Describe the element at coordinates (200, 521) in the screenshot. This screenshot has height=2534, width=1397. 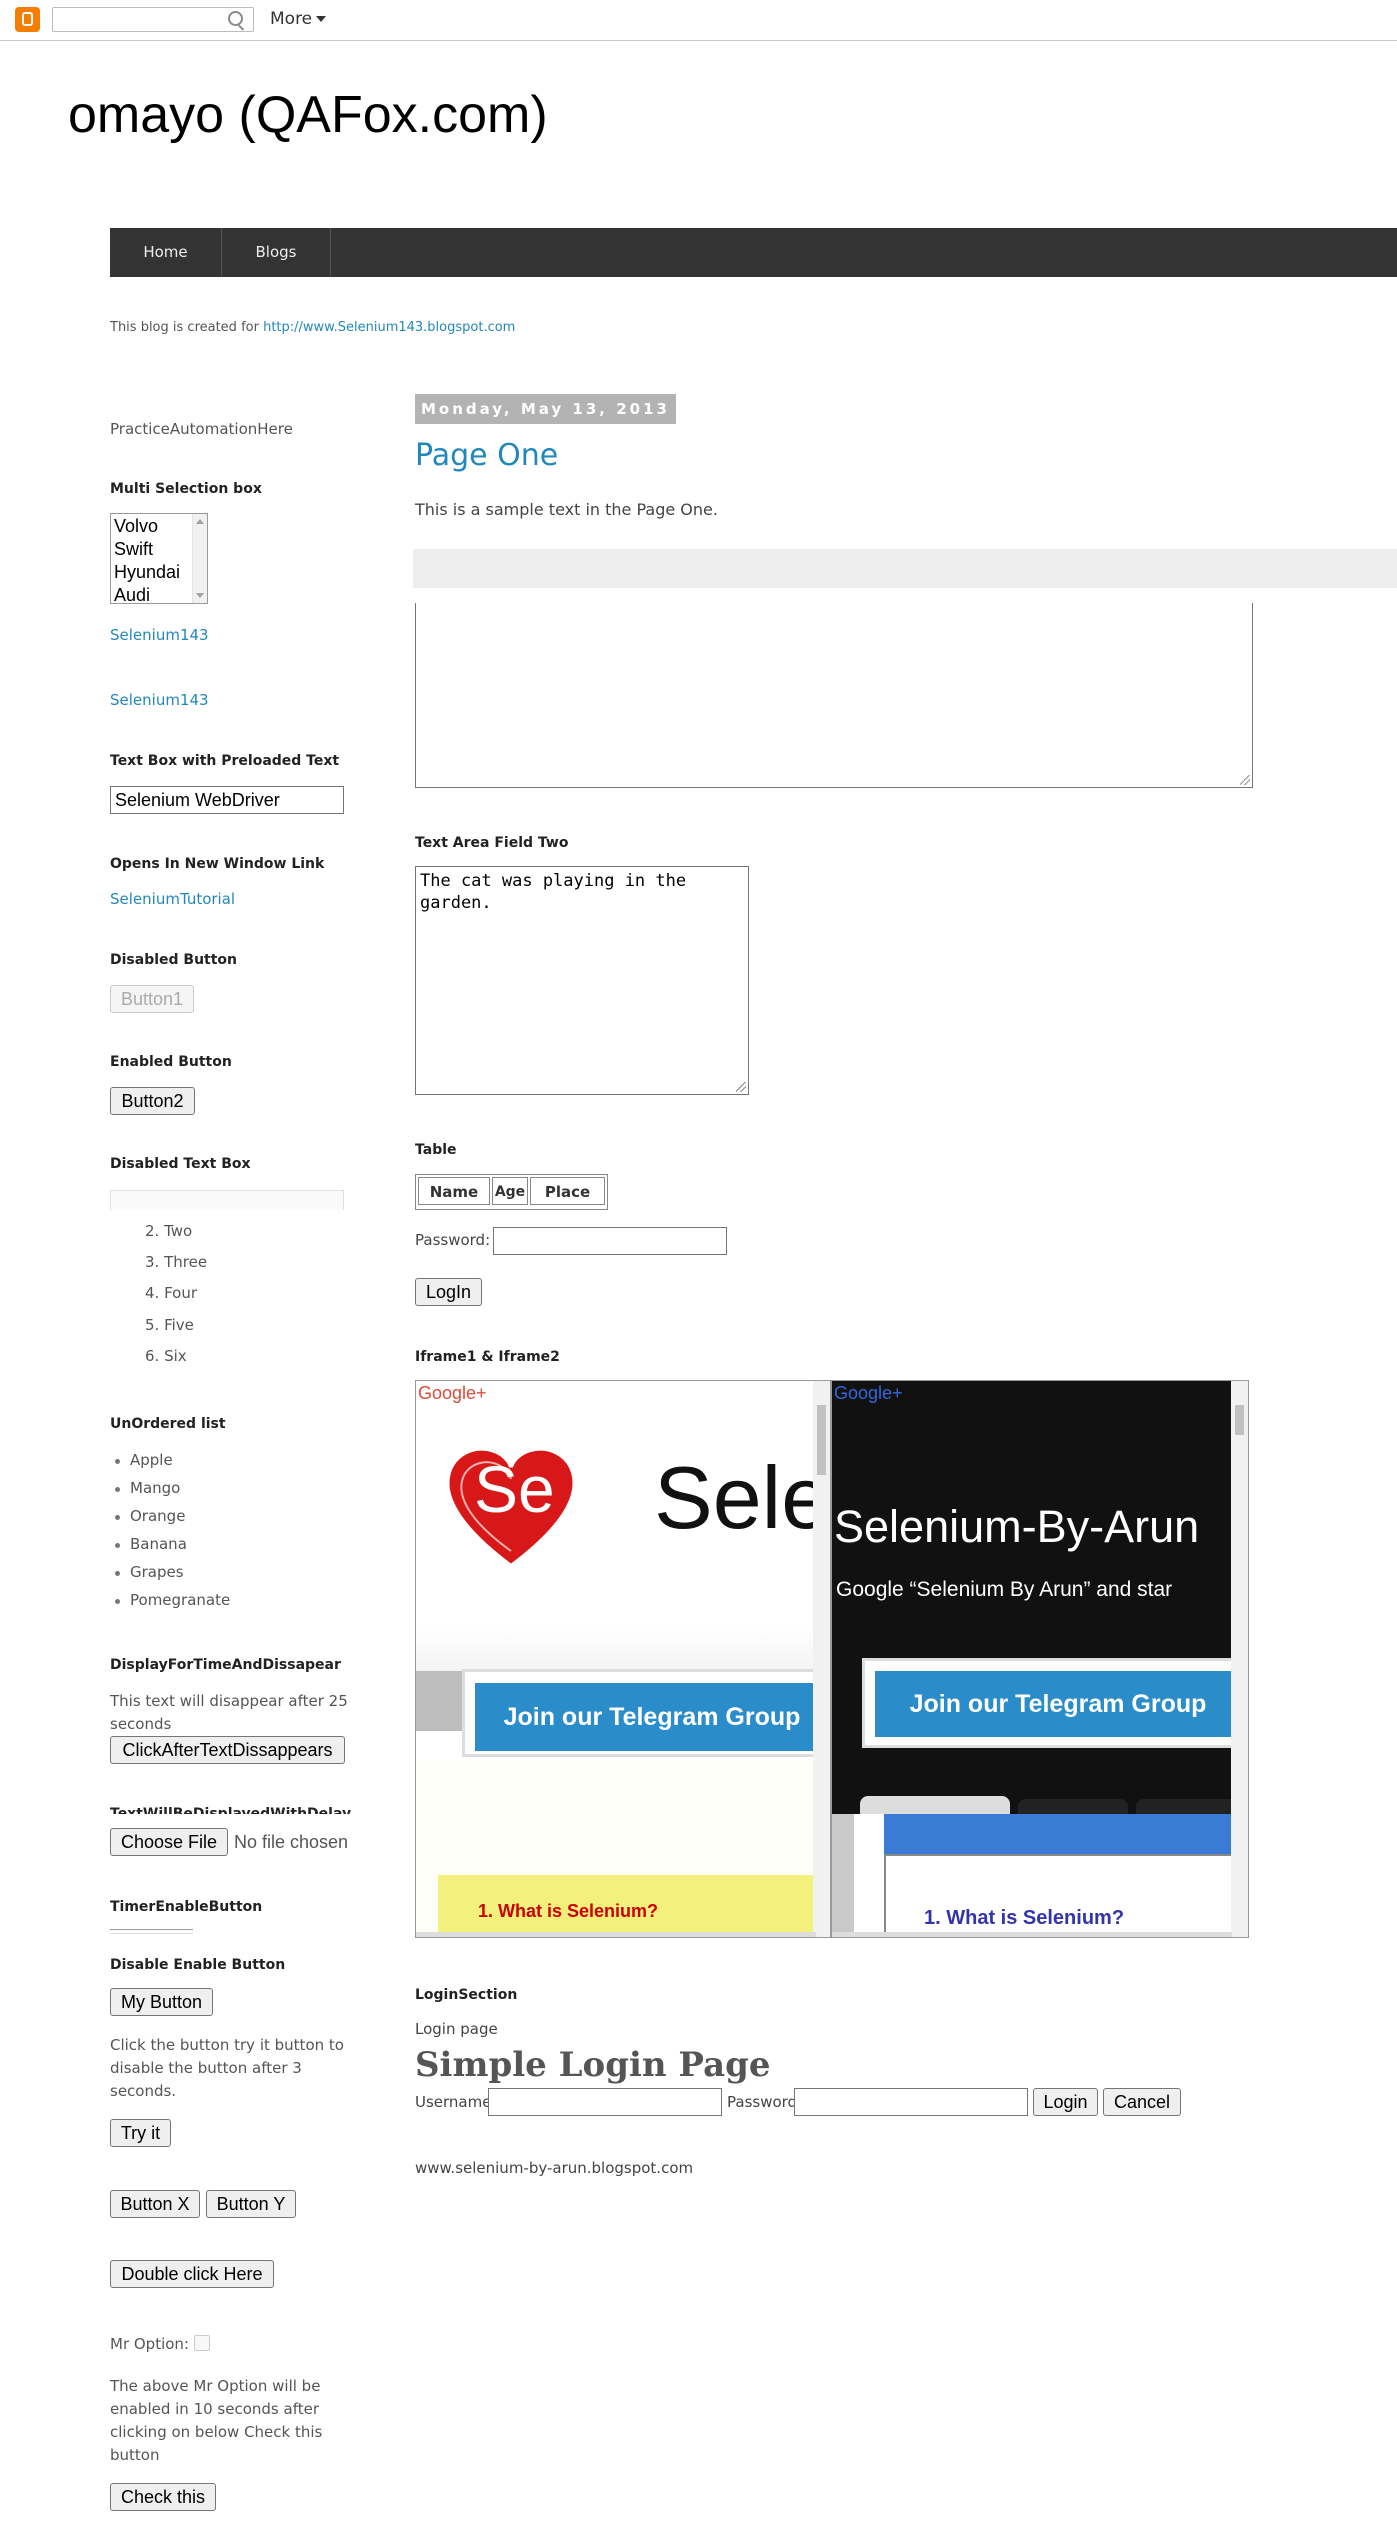
I see `scroll-up-icon` at that location.